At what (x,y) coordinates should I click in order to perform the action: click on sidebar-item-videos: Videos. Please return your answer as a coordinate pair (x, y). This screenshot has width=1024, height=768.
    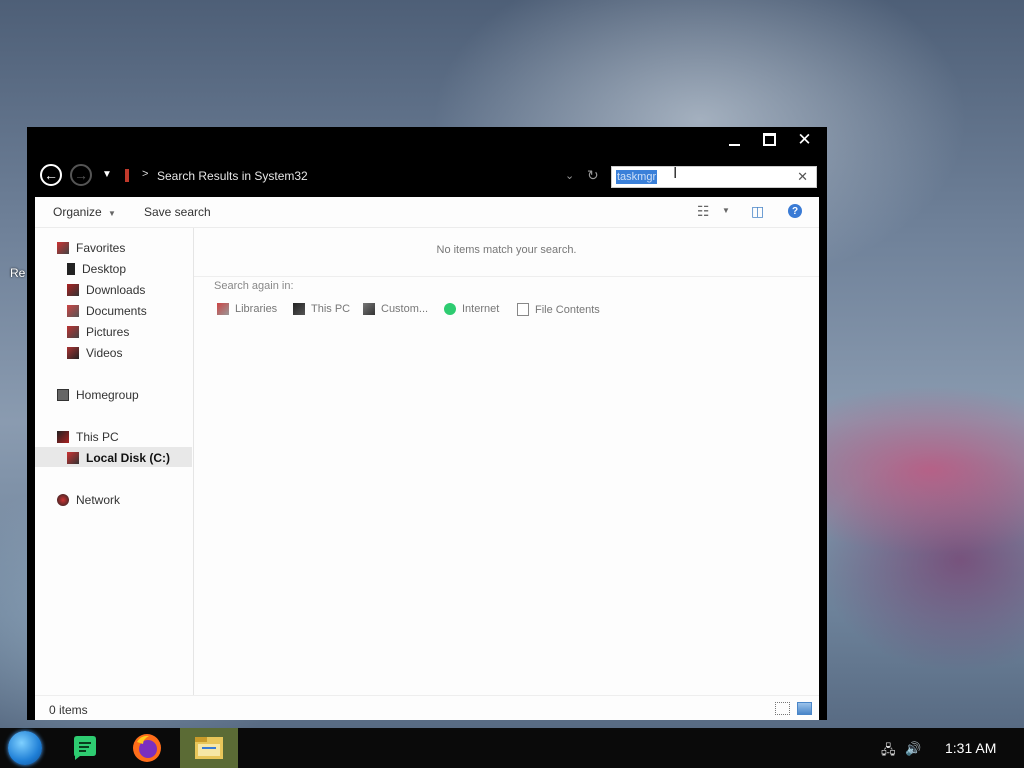
    Looking at the image, I should click on (94, 353).